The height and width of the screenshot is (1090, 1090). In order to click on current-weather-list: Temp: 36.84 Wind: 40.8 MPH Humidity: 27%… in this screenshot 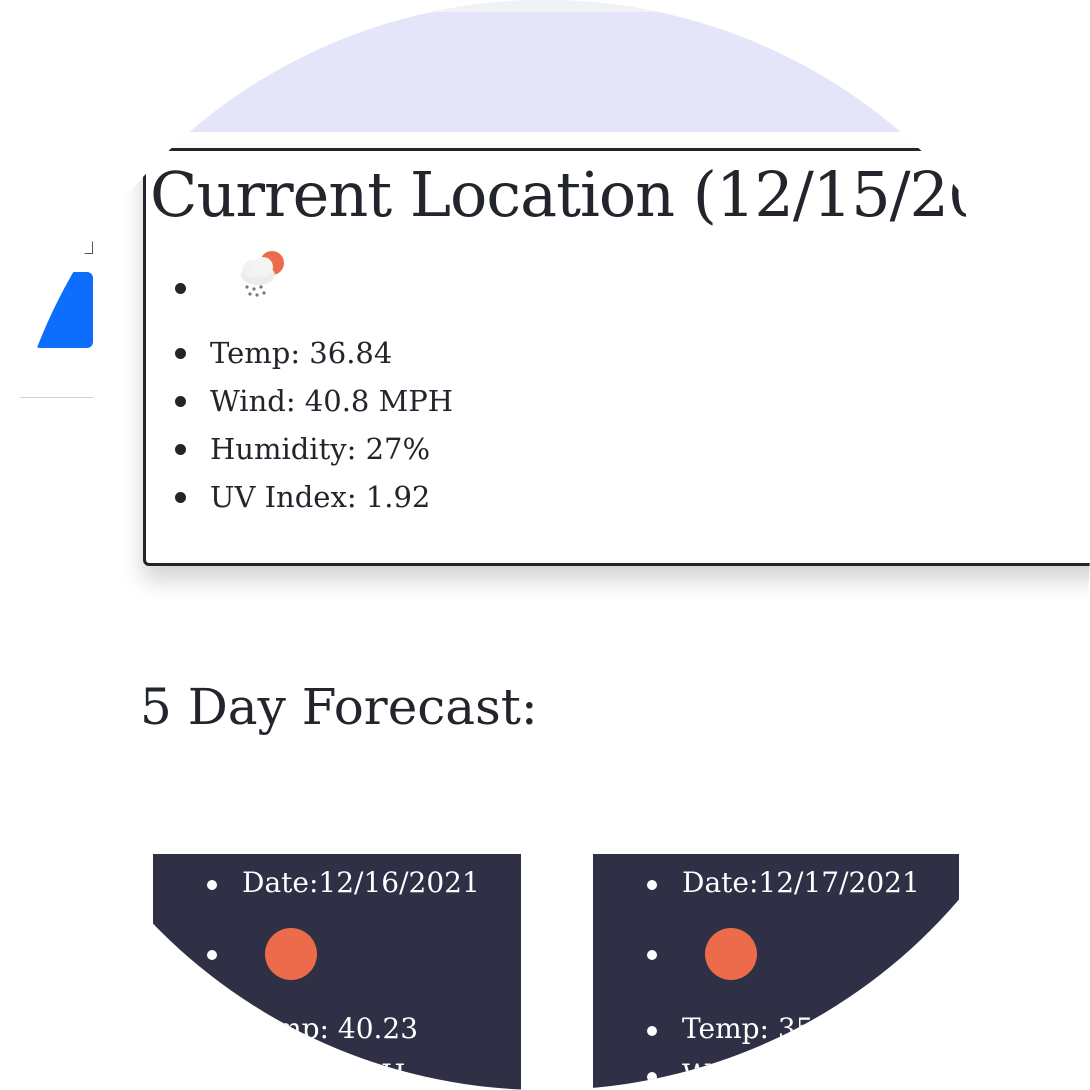, I will do `click(299, 386)`.